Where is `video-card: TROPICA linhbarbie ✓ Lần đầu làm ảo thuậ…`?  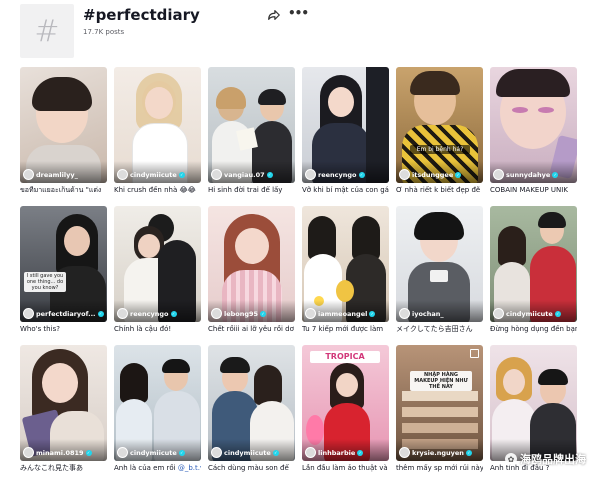
video-card: TROPICA linhbarbie ✓ Lần đầu làm ảo thuậ… is located at coordinates (345, 409).